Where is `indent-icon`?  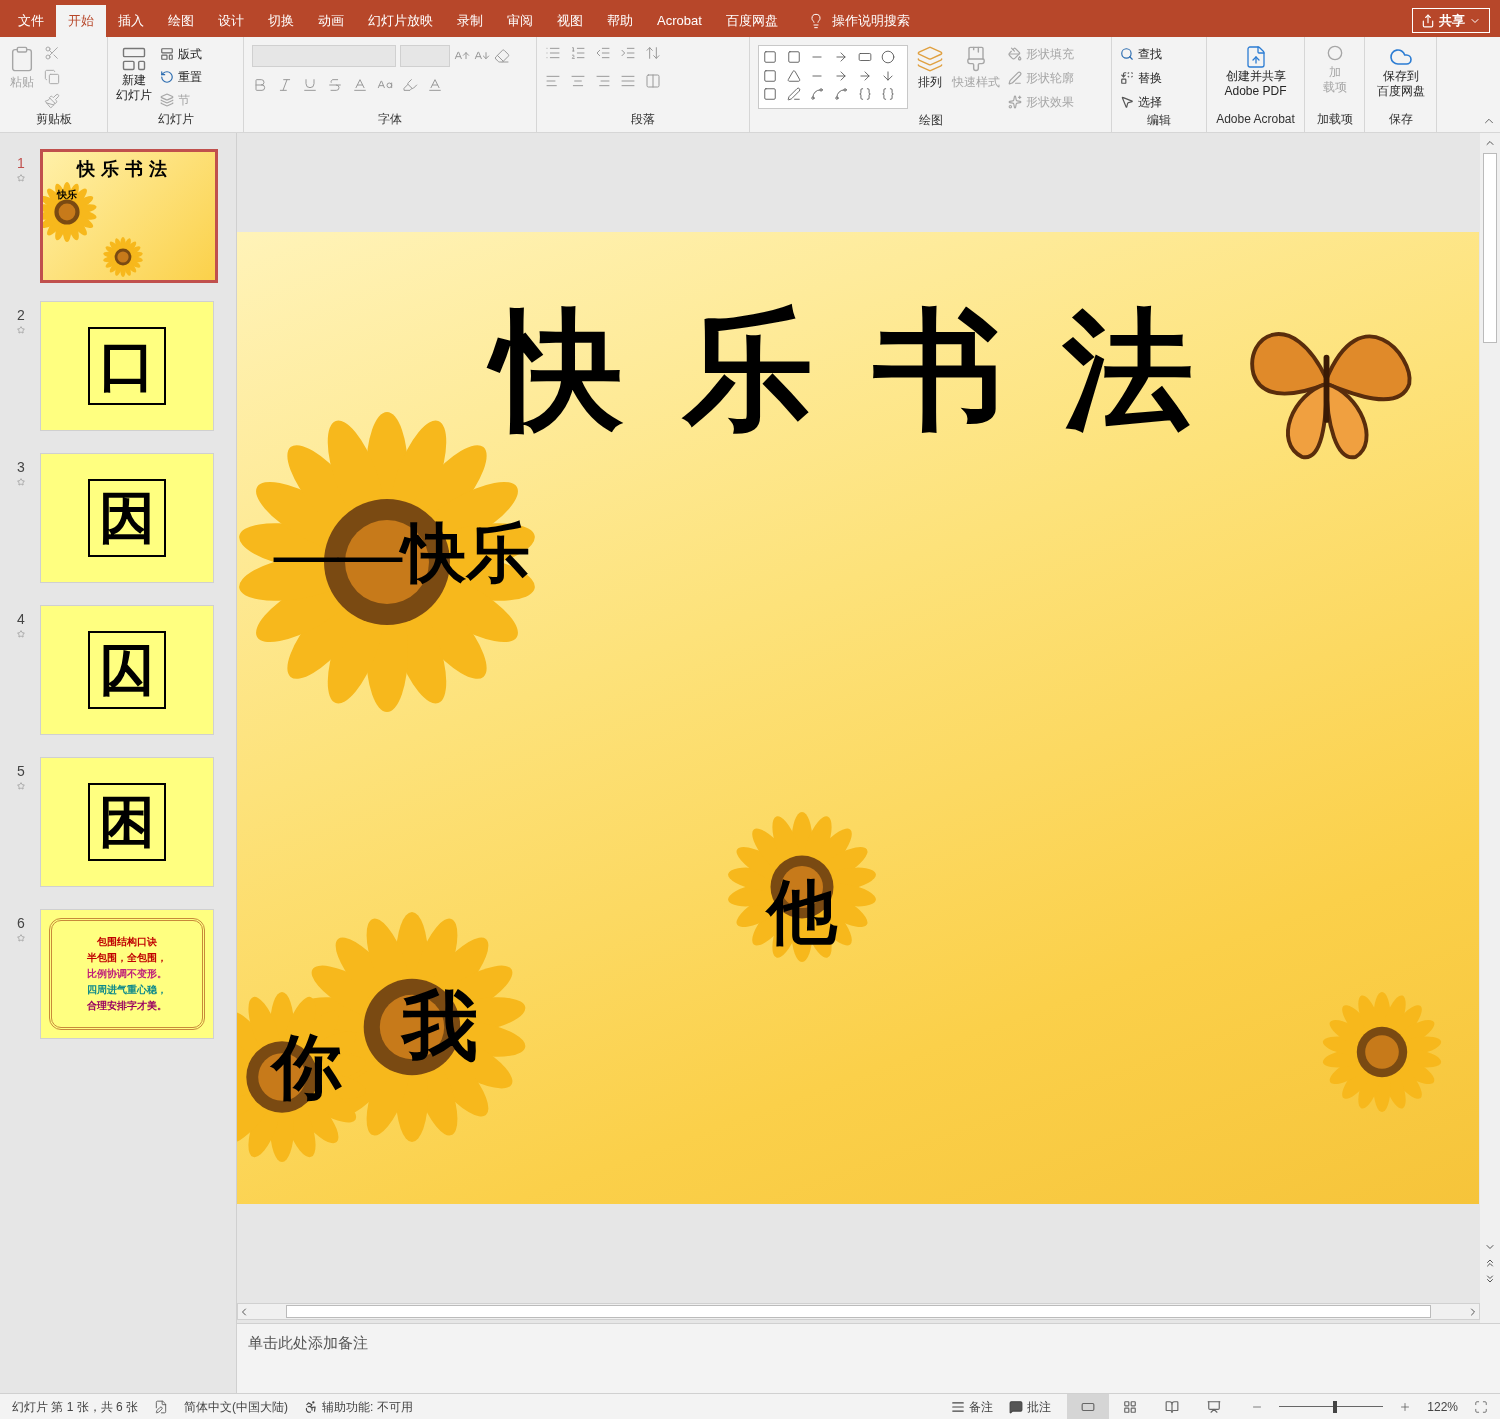 indent-icon is located at coordinates (628, 53).